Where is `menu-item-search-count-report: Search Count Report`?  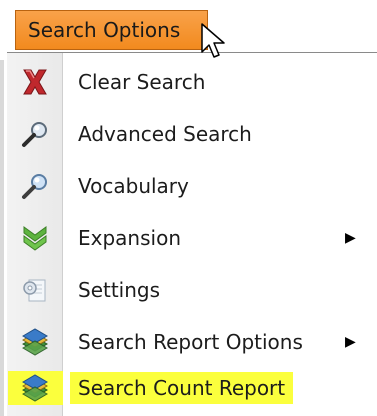 menu-item-search-count-report: Search Count Report is located at coordinates (188, 388).